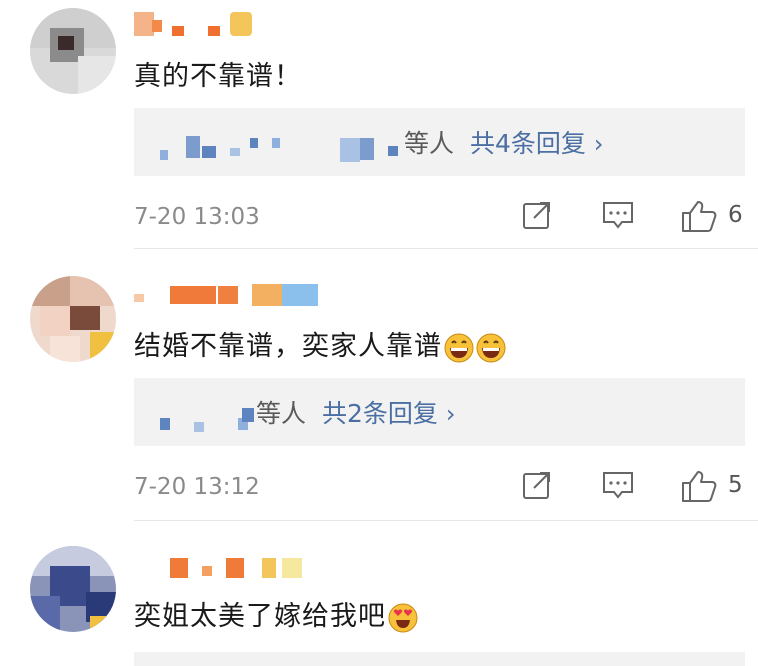 This screenshot has height=666, width=758. What do you see at coordinates (197, 487) in the screenshot?
I see `timestamp: 7-20 13:12` at bounding box center [197, 487].